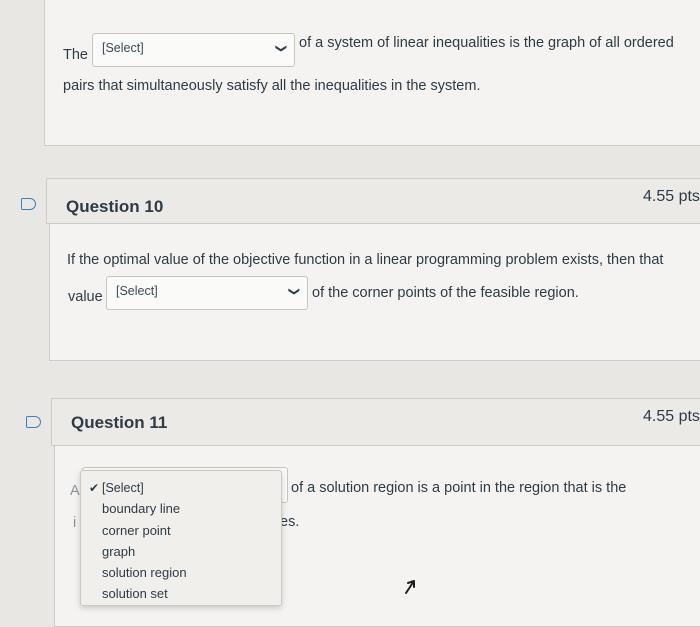 The width and height of the screenshot is (700, 627). I want to click on q9-answer-select: [Select] ❯, so click(193, 50).